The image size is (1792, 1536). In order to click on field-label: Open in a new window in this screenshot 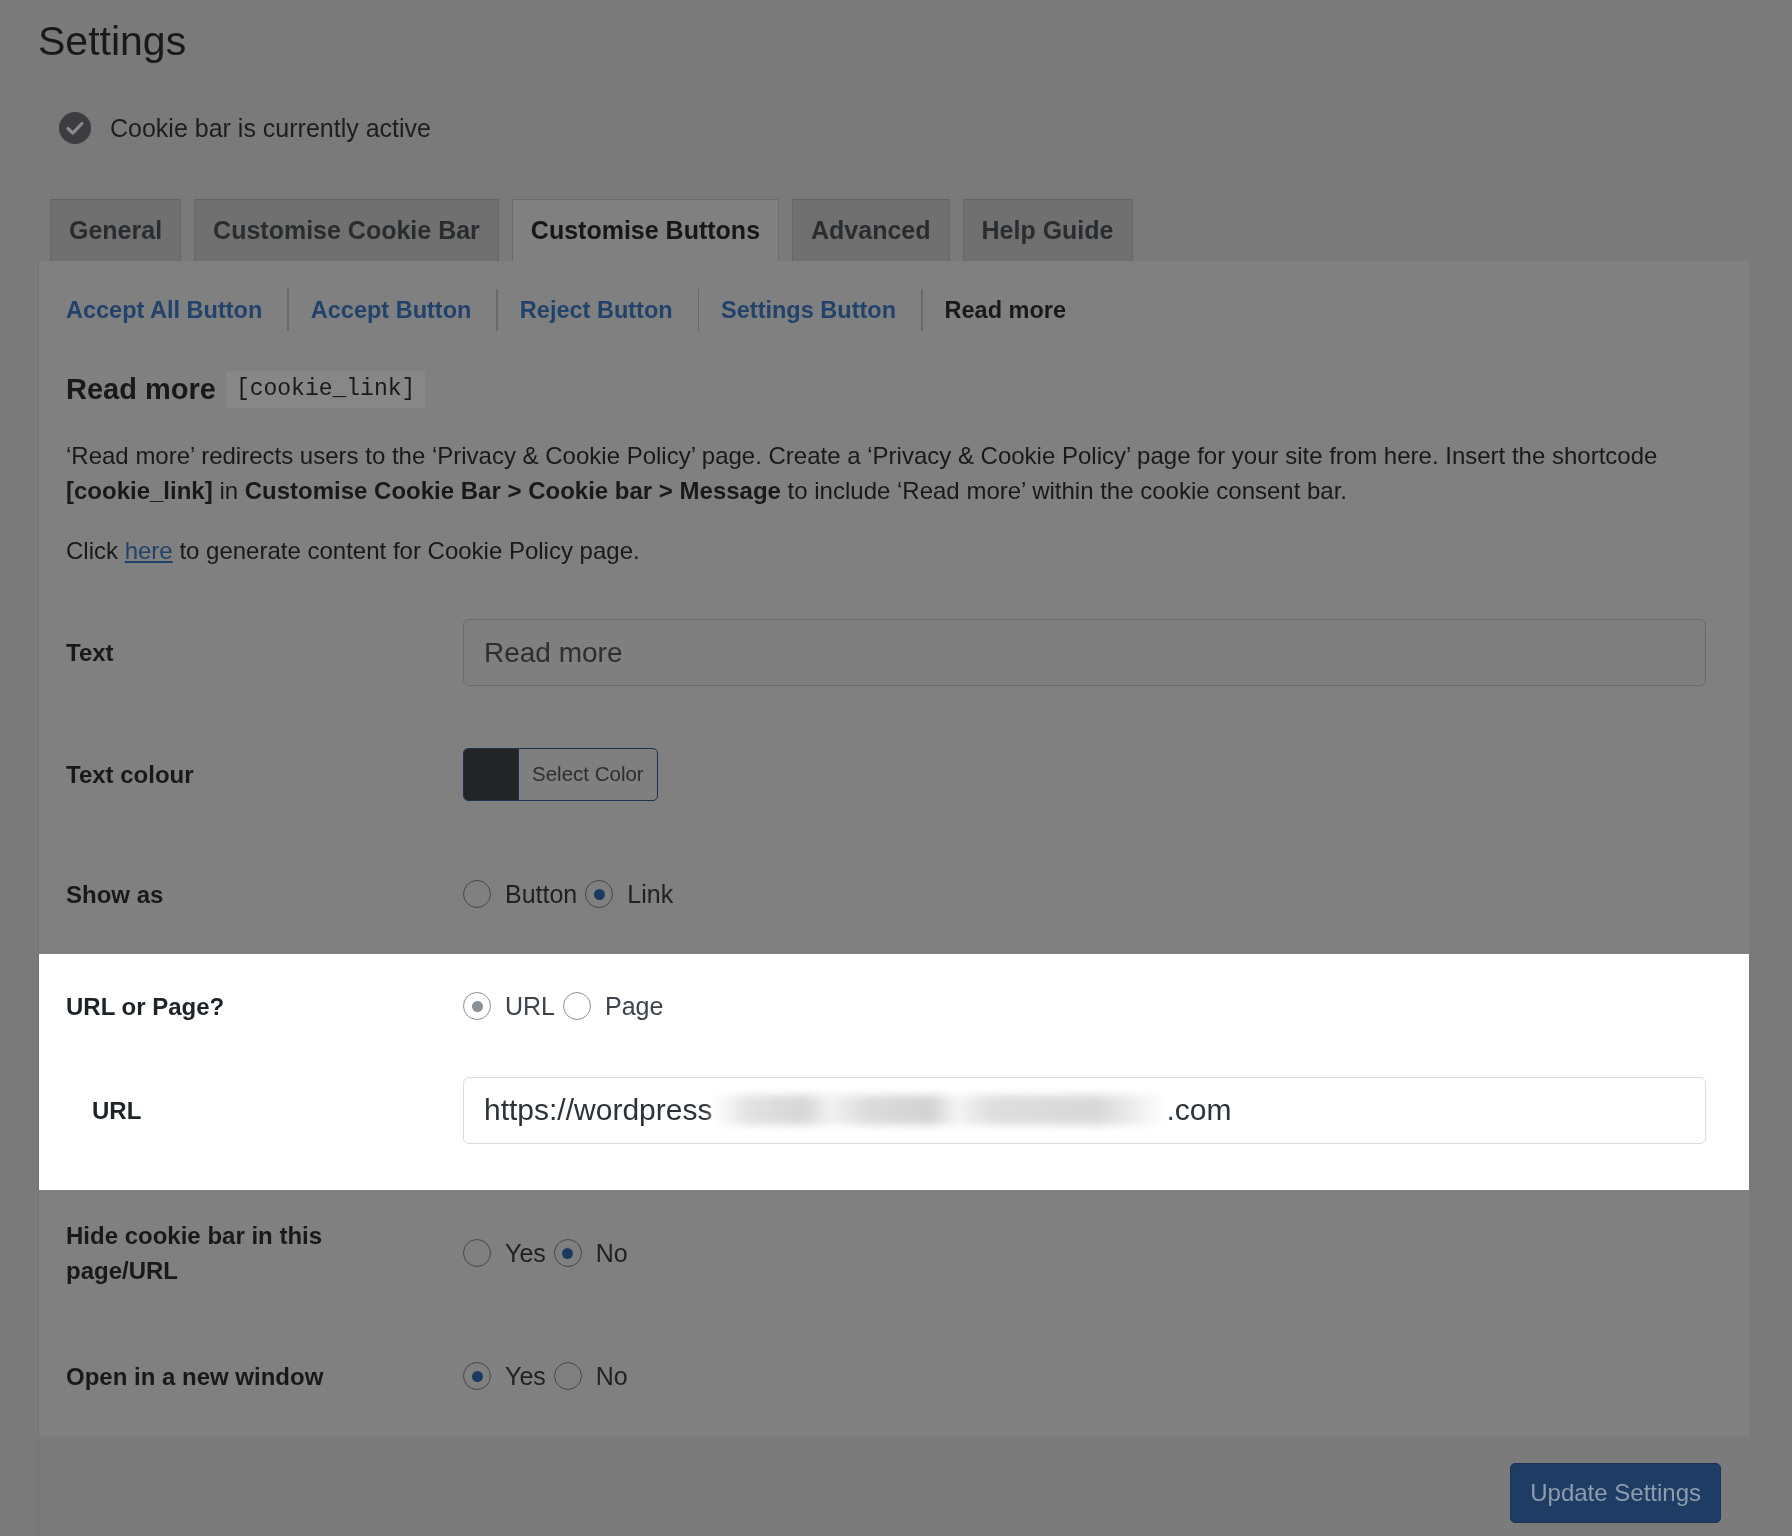, I will do `click(195, 1376)`.